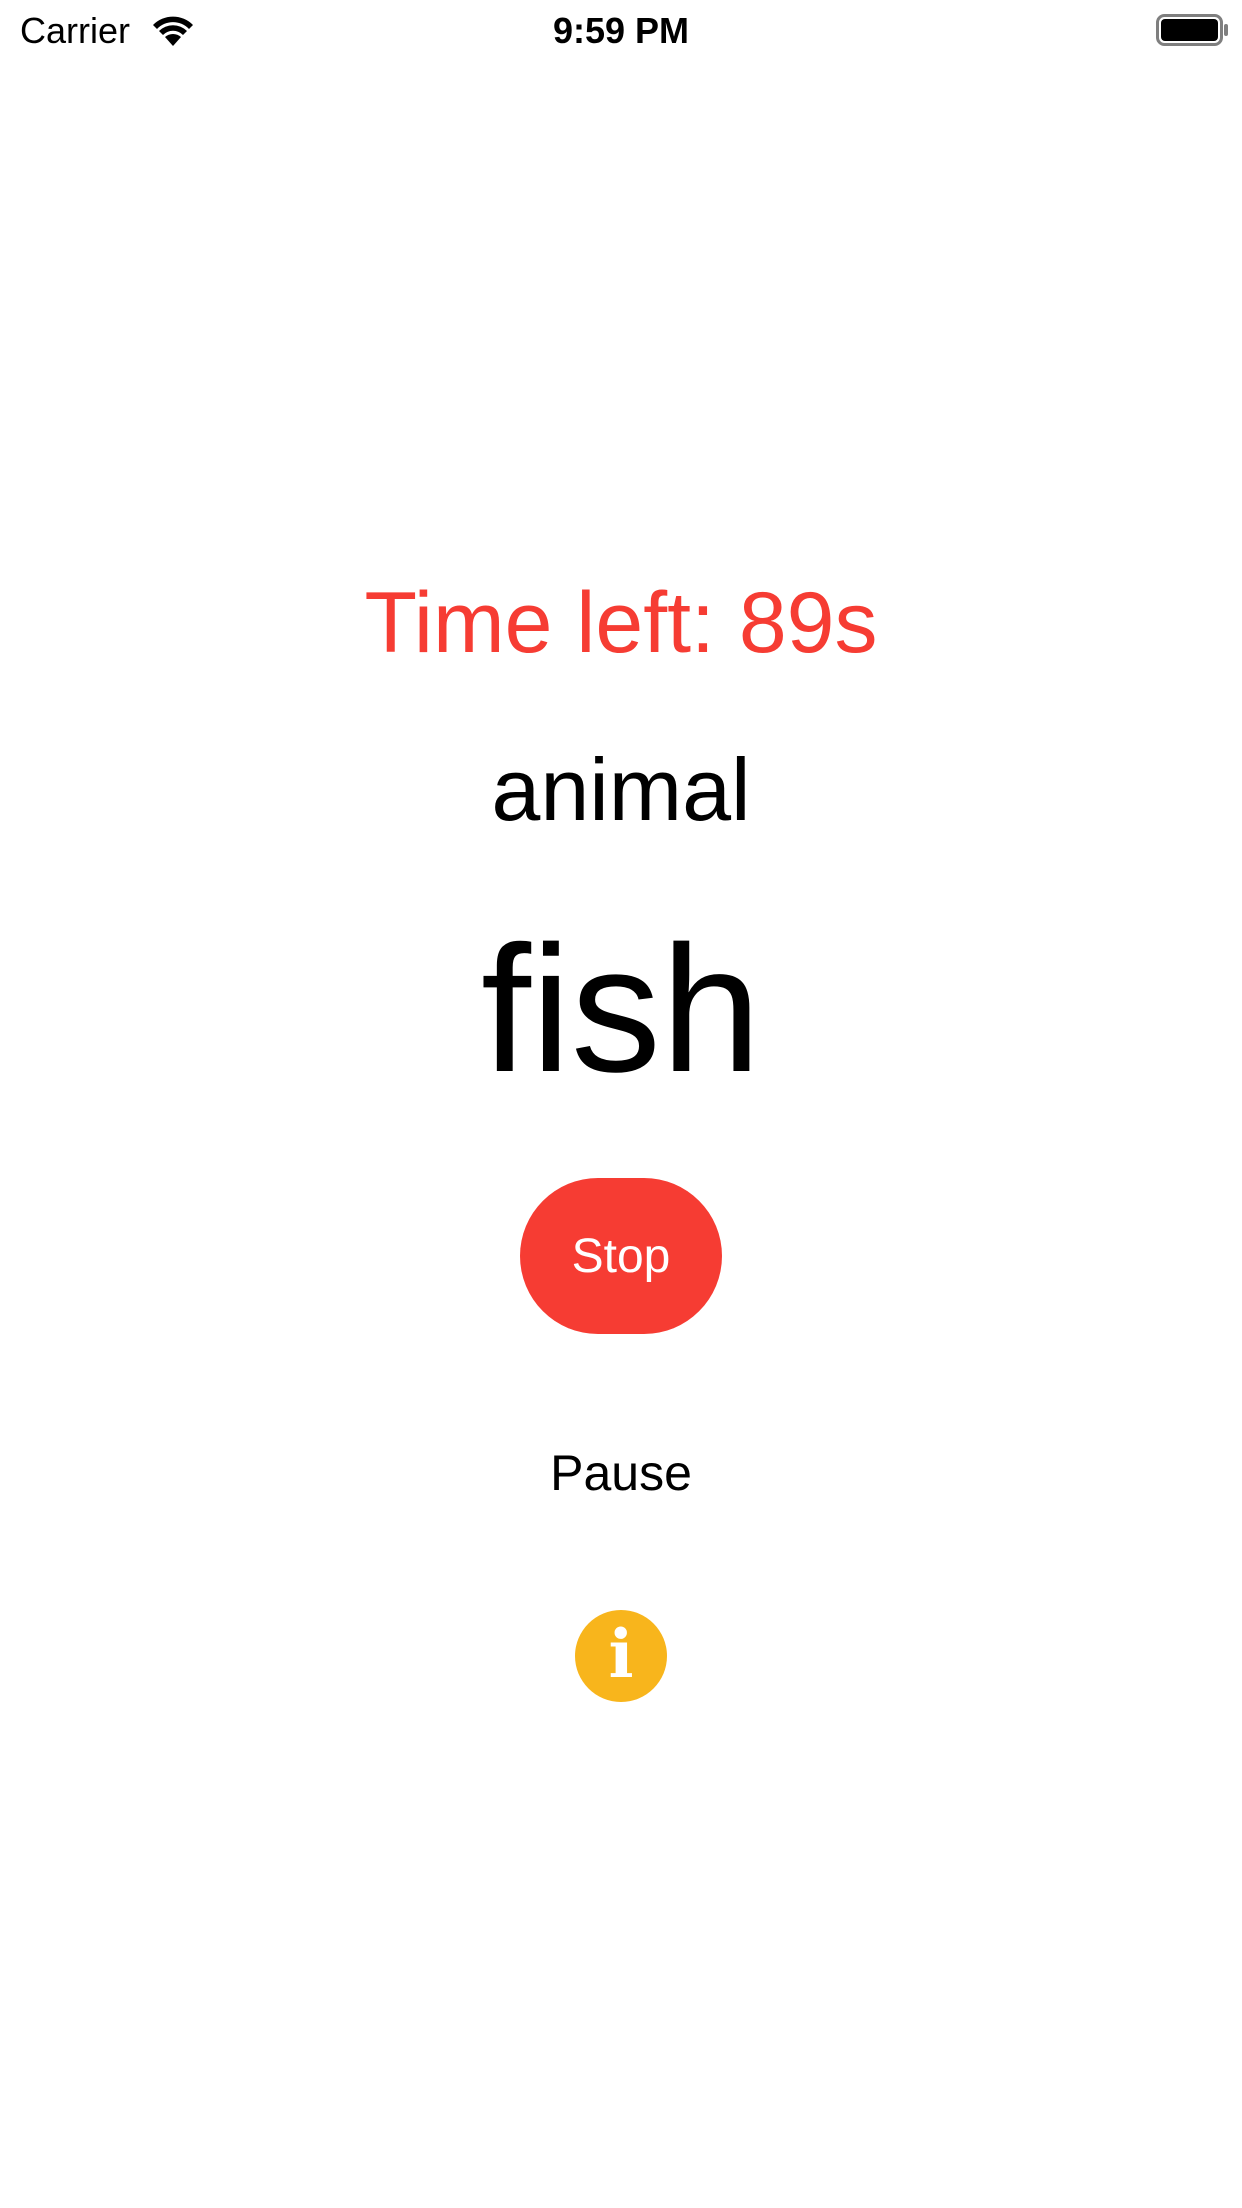 This screenshot has width=1242, height=2208. What do you see at coordinates (621, 1473) in the screenshot?
I see `pause-button: Pause` at bounding box center [621, 1473].